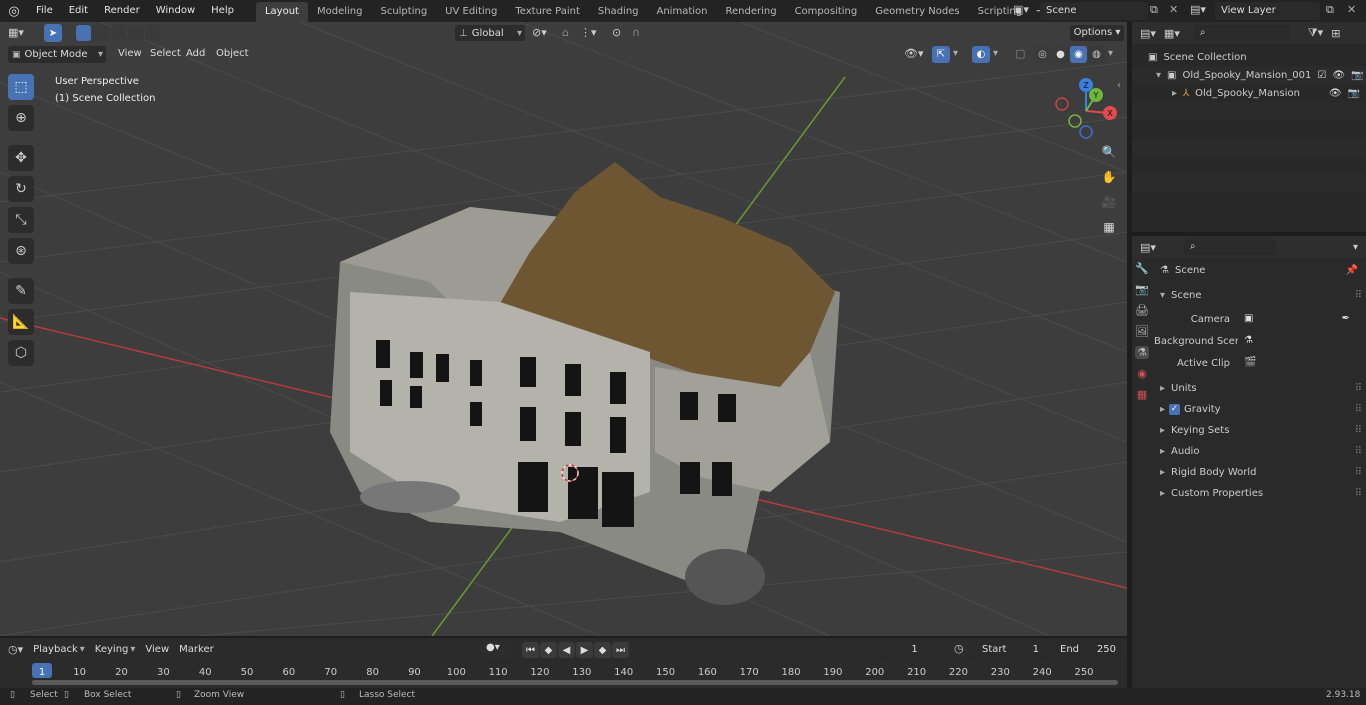 Image resolution: width=1366 pixels, height=705 pixels. What do you see at coordinates (620, 650) in the screenshot?
I see `jump-end-icon: ⏭` at bounding box center [620, 650].